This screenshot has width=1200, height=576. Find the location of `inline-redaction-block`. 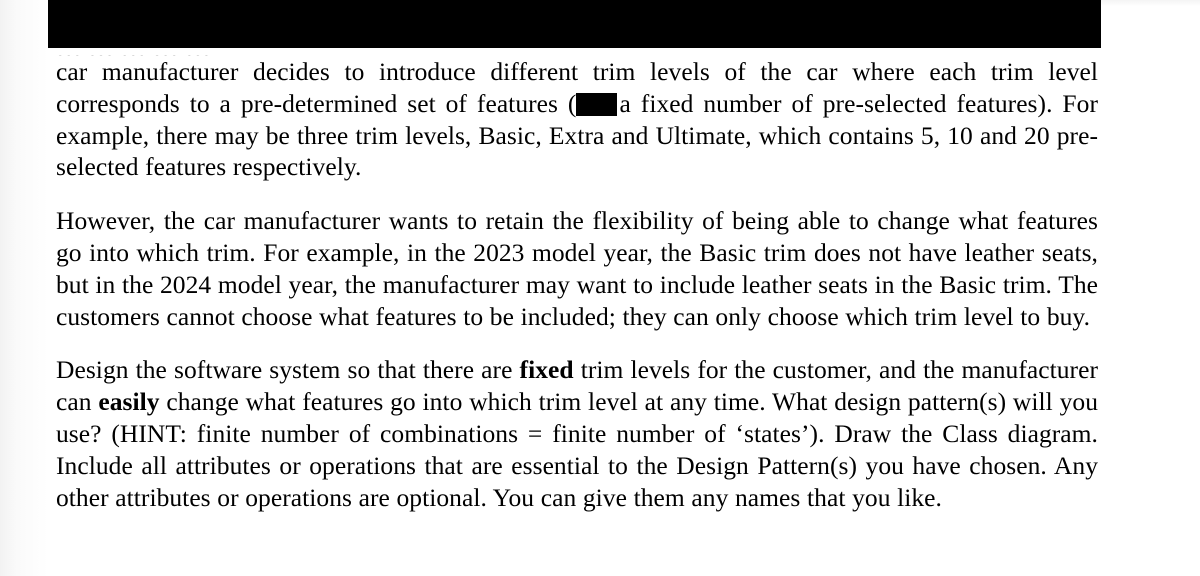

inline-redaction-block is located at coordinates (597, 104).